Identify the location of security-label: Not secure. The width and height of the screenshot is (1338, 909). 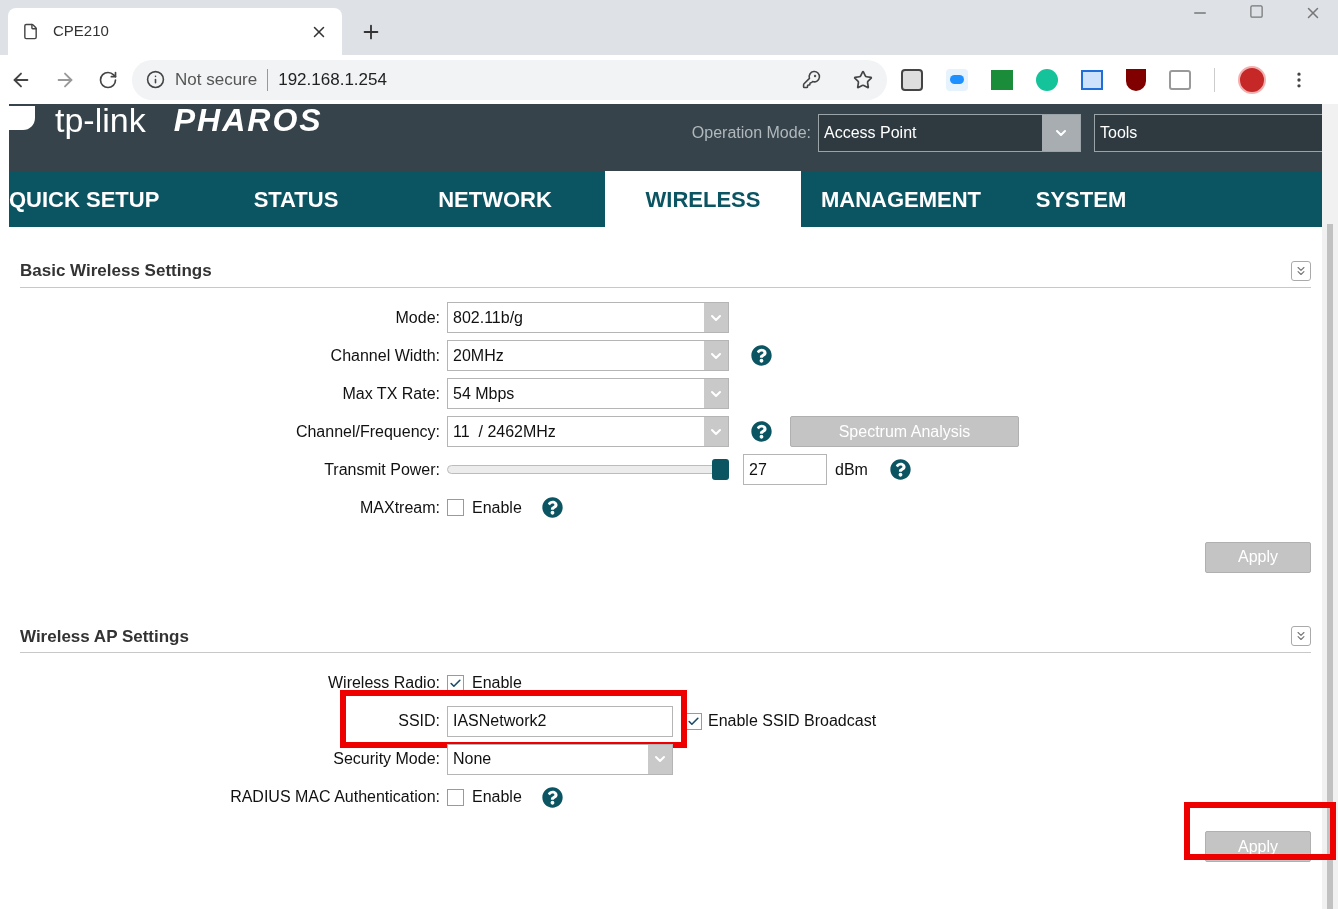
(216, 79).